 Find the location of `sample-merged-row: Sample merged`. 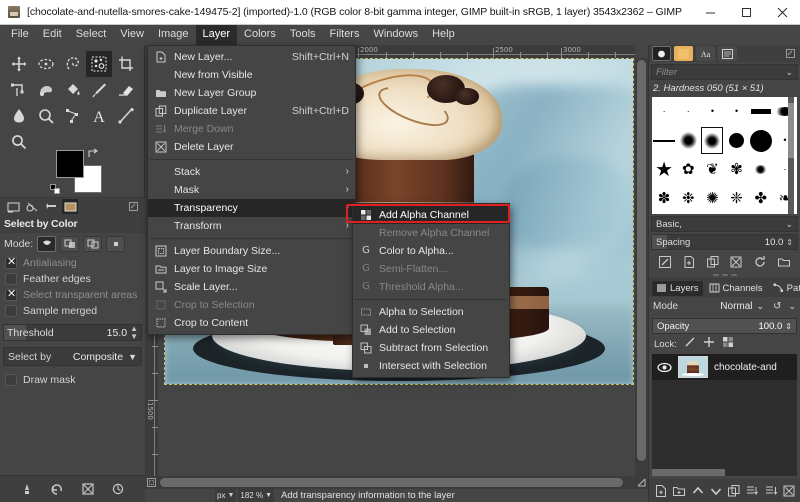

sample-merged-row: Sample merged is located at coordinates (72, 311).